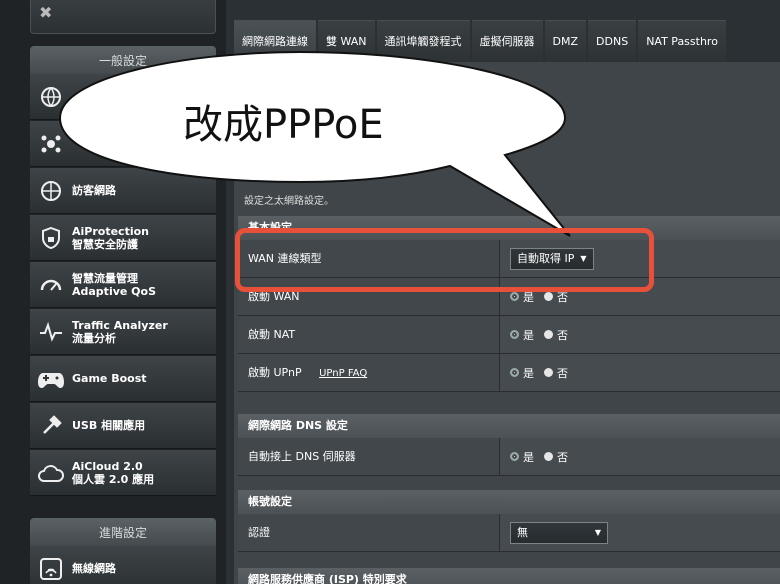  Describe the element at coordinates (107, 466) in the screenshot. I see `sidebar-item-label: AiCloud 2.0` at that location.